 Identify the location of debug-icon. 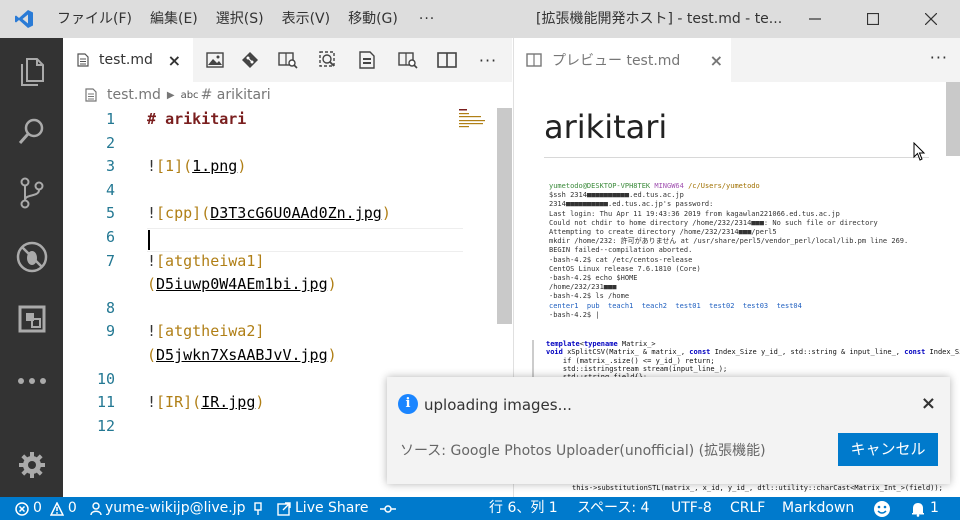
(31, 257).